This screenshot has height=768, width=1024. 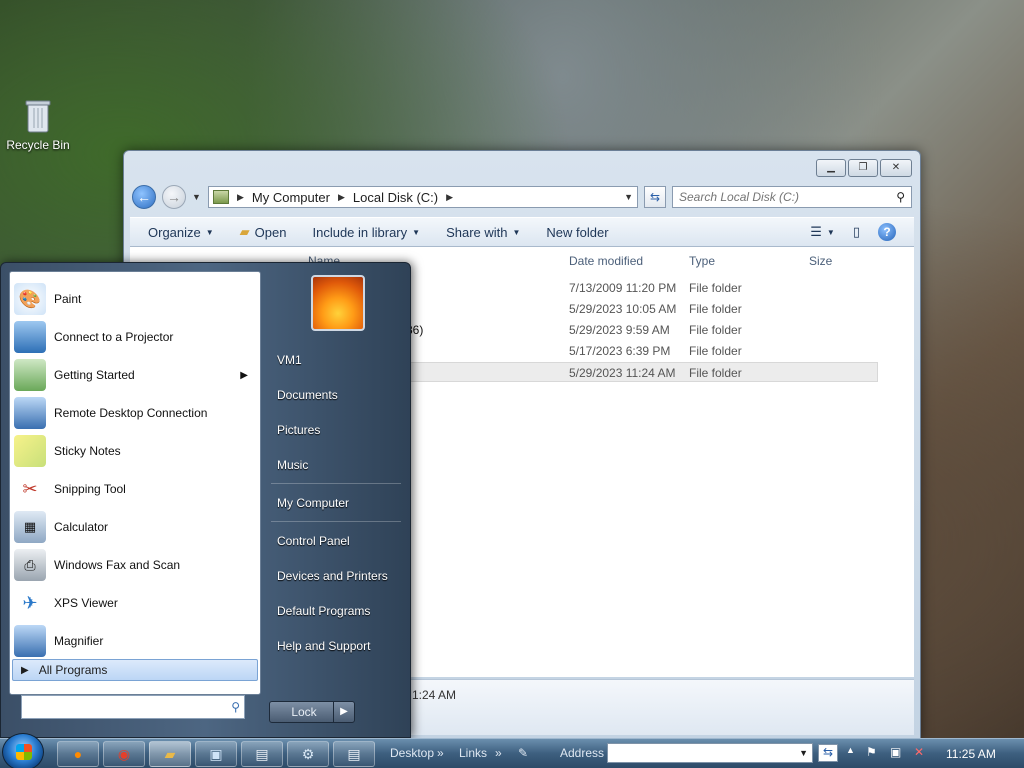 What do you see at coordinates (702, 261) in the screenshot?
I see `column-type: Type` at bounding box center [702, 261].